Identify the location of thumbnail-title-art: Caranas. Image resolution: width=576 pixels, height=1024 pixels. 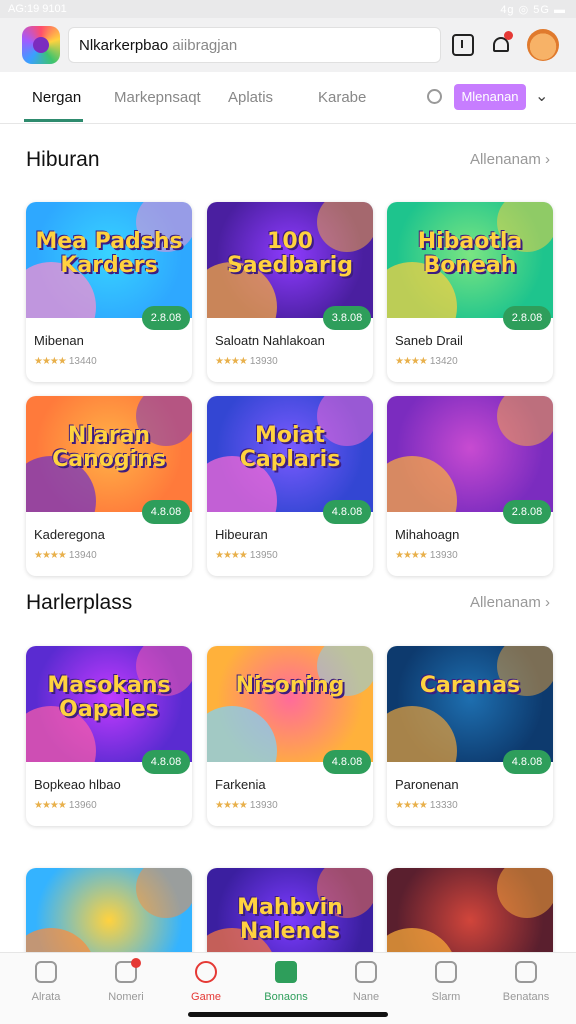
(470, 685).